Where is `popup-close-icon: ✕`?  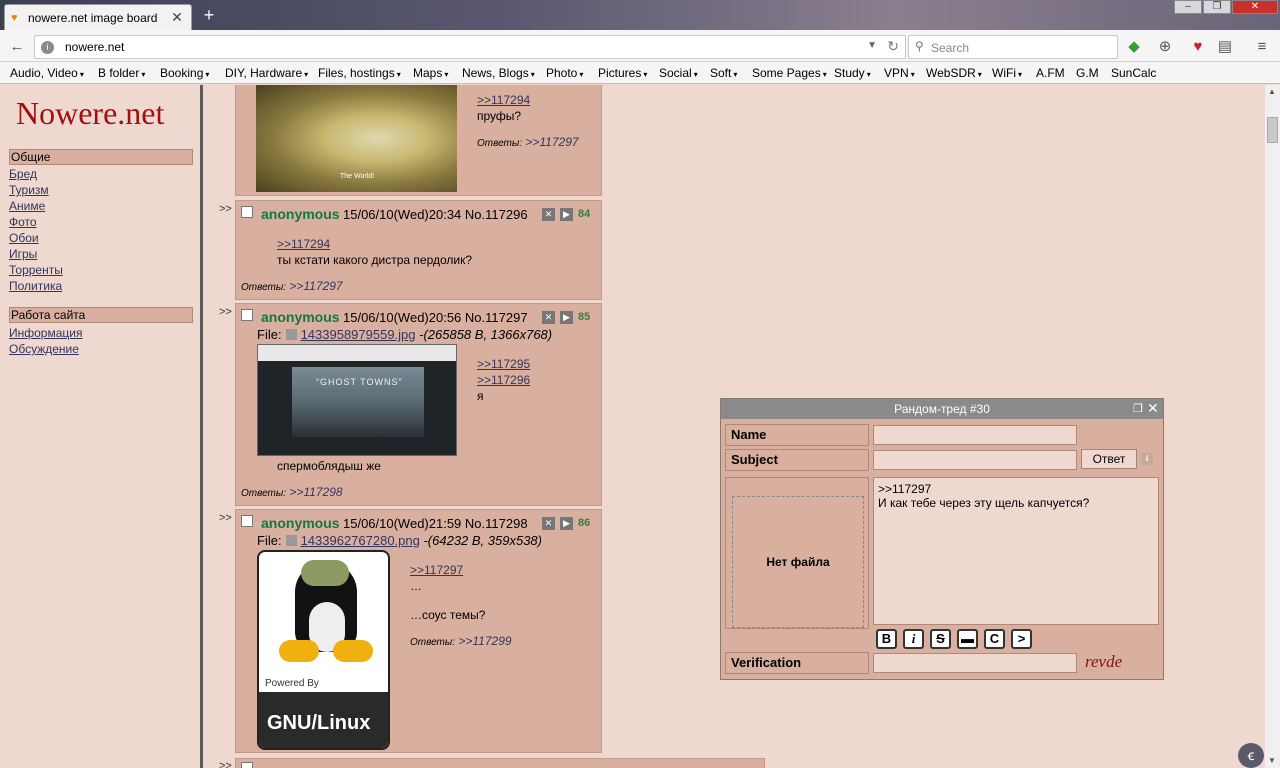 popup-close-icon: ✕ is located at coordinates (1153, 408).